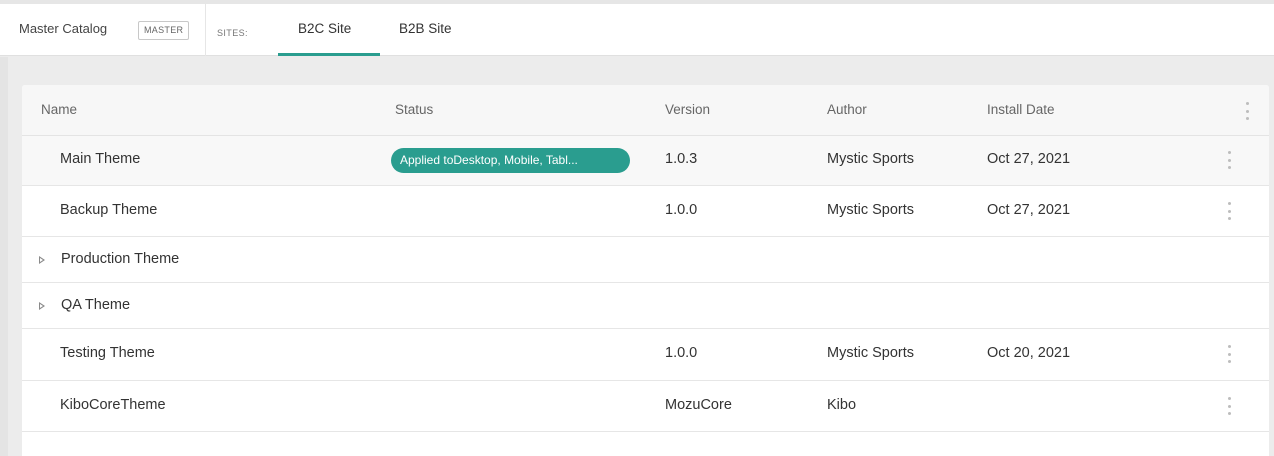  What do you see at coordinates (1021, 109) in the screenshot?
I see `column-header-install-date: Install Date` at bounding box center [1021, 109].